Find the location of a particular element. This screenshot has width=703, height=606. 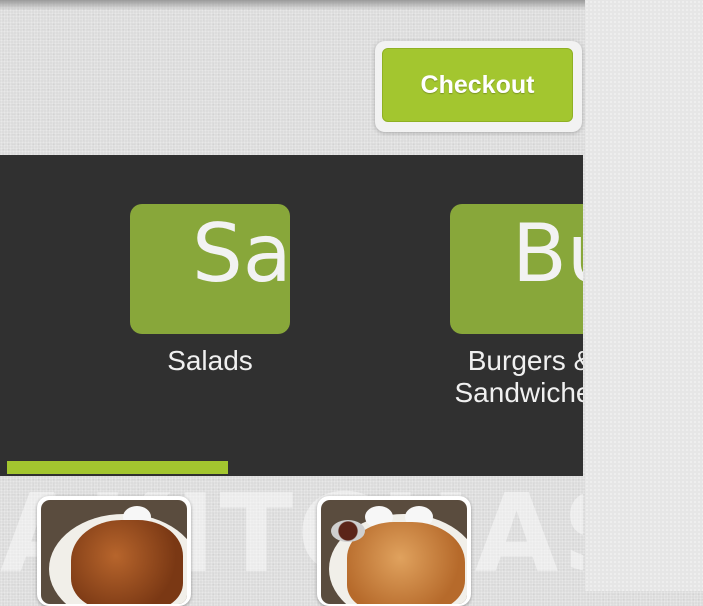

fried-chicken-plate-photo is located at coordinates (114, 552).